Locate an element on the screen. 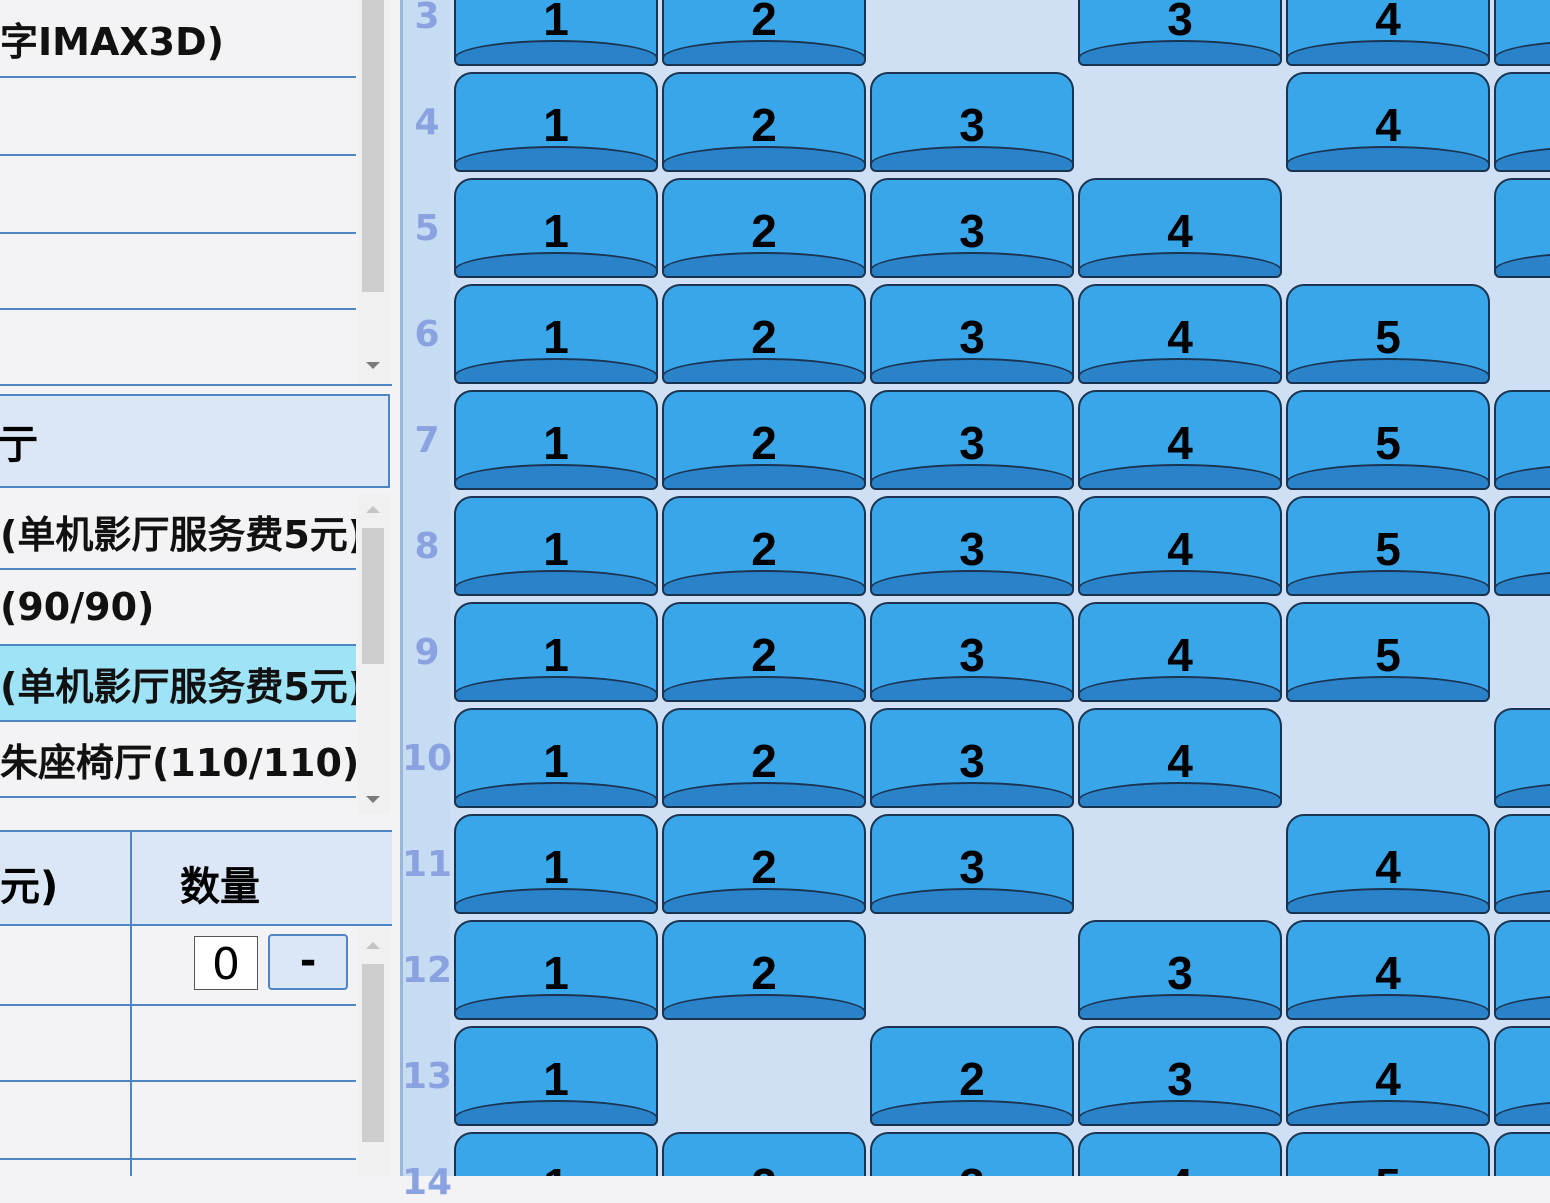 The height and width of the screenshot is (1203, 1550). hall-list-item: 朱座椅厅(110/110) is located at coordinates (178, 760).